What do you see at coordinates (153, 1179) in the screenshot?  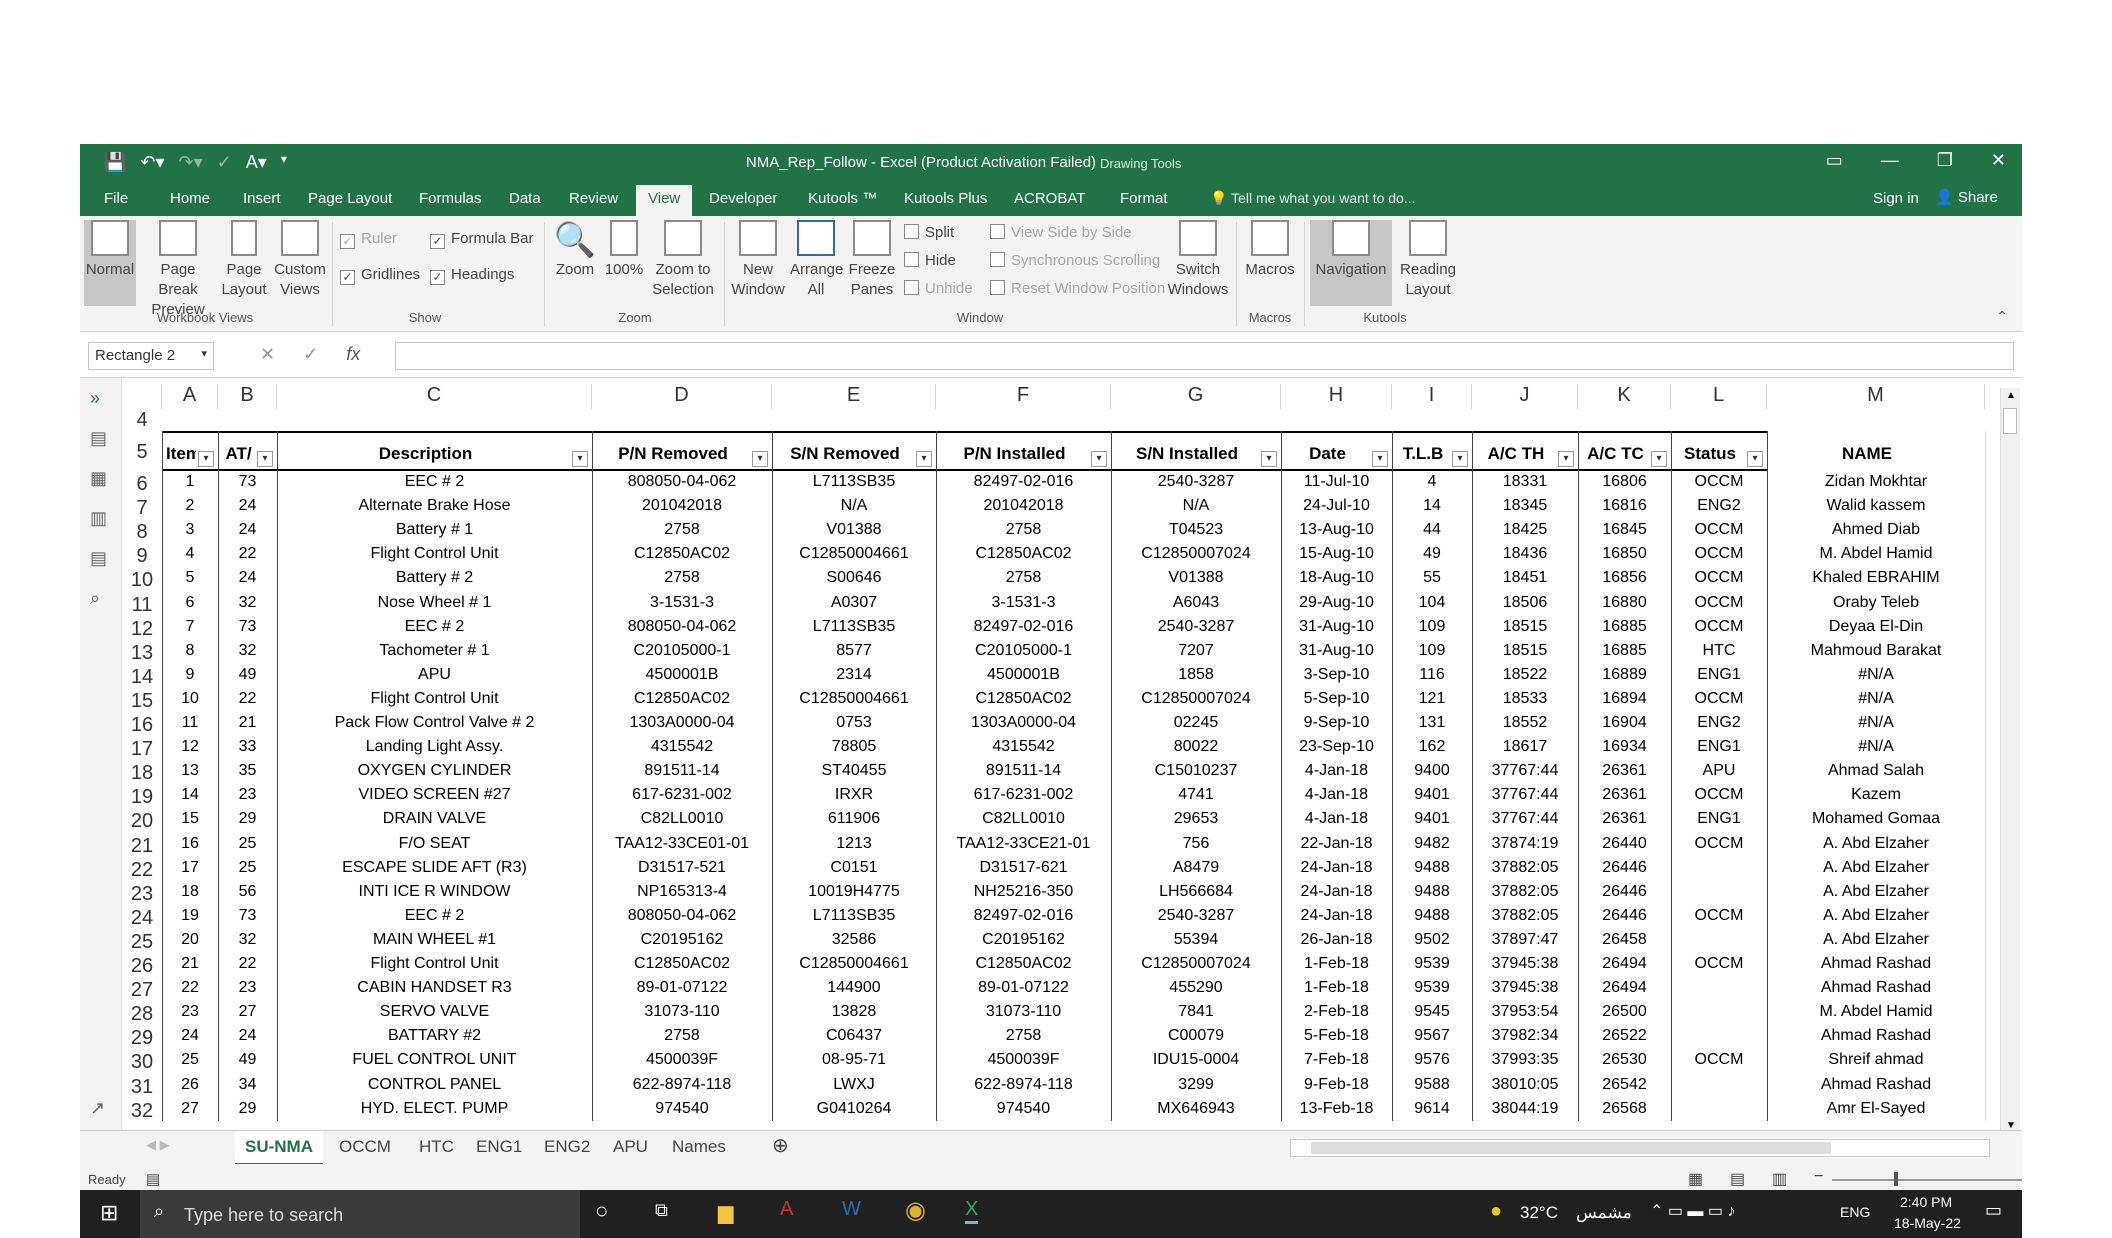 I see `macro-record-icon: ▤` at bounding box center [153, 1179].